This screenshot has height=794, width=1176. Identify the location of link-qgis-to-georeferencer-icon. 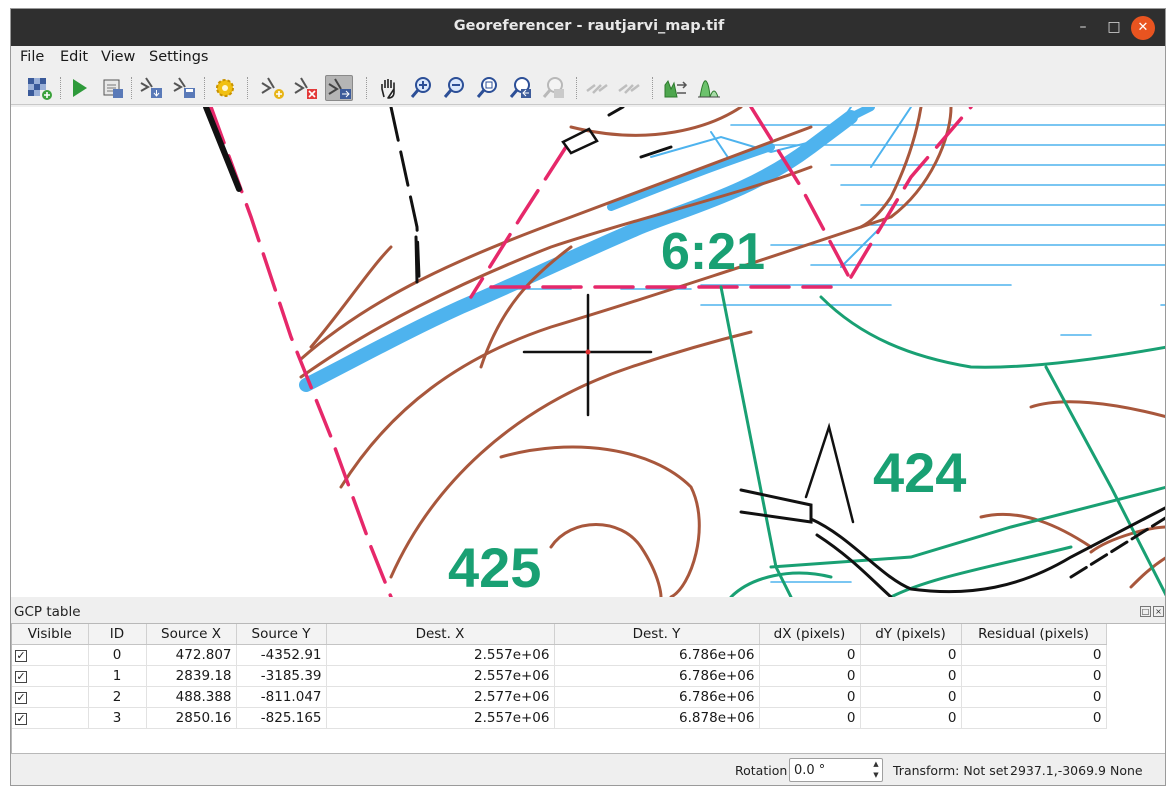
(629, 88).